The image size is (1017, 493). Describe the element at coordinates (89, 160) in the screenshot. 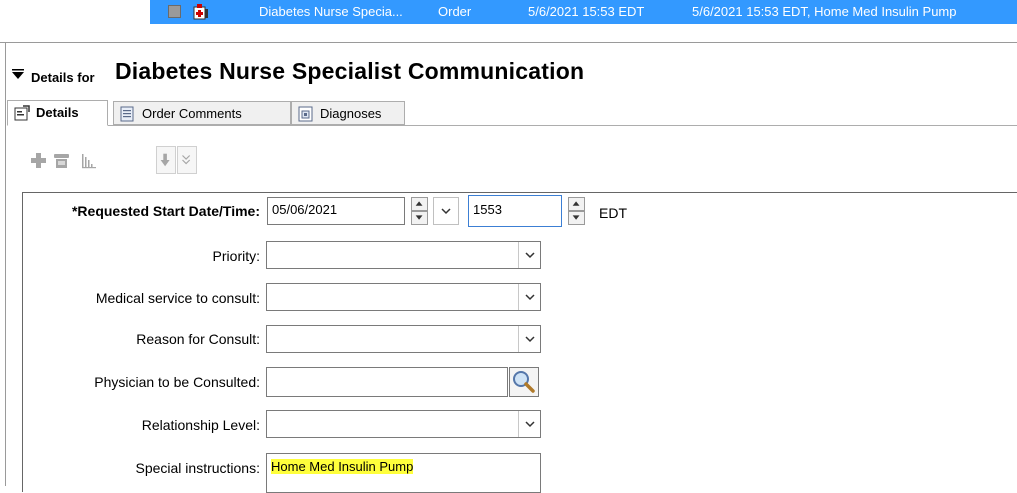

I see `chart-icon` at that location.